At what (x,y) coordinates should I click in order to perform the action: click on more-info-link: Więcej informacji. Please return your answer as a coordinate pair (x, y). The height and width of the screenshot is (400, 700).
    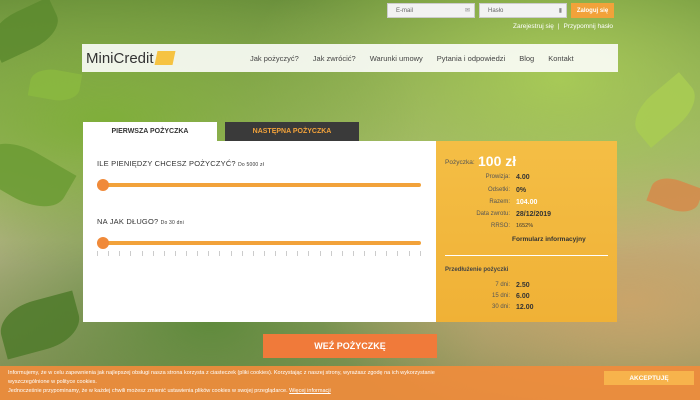
    Looking at the image, I should click on (310, 391).